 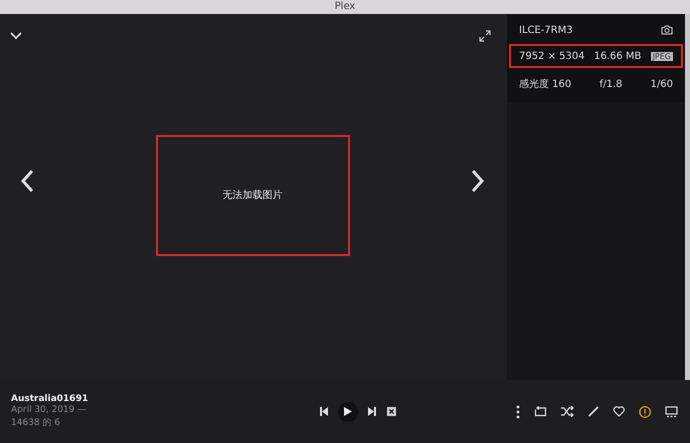 What do you see at coordinates (567, 411) in the screenshot?
I see `shuffle-icon` at bounding box center [567, 411].